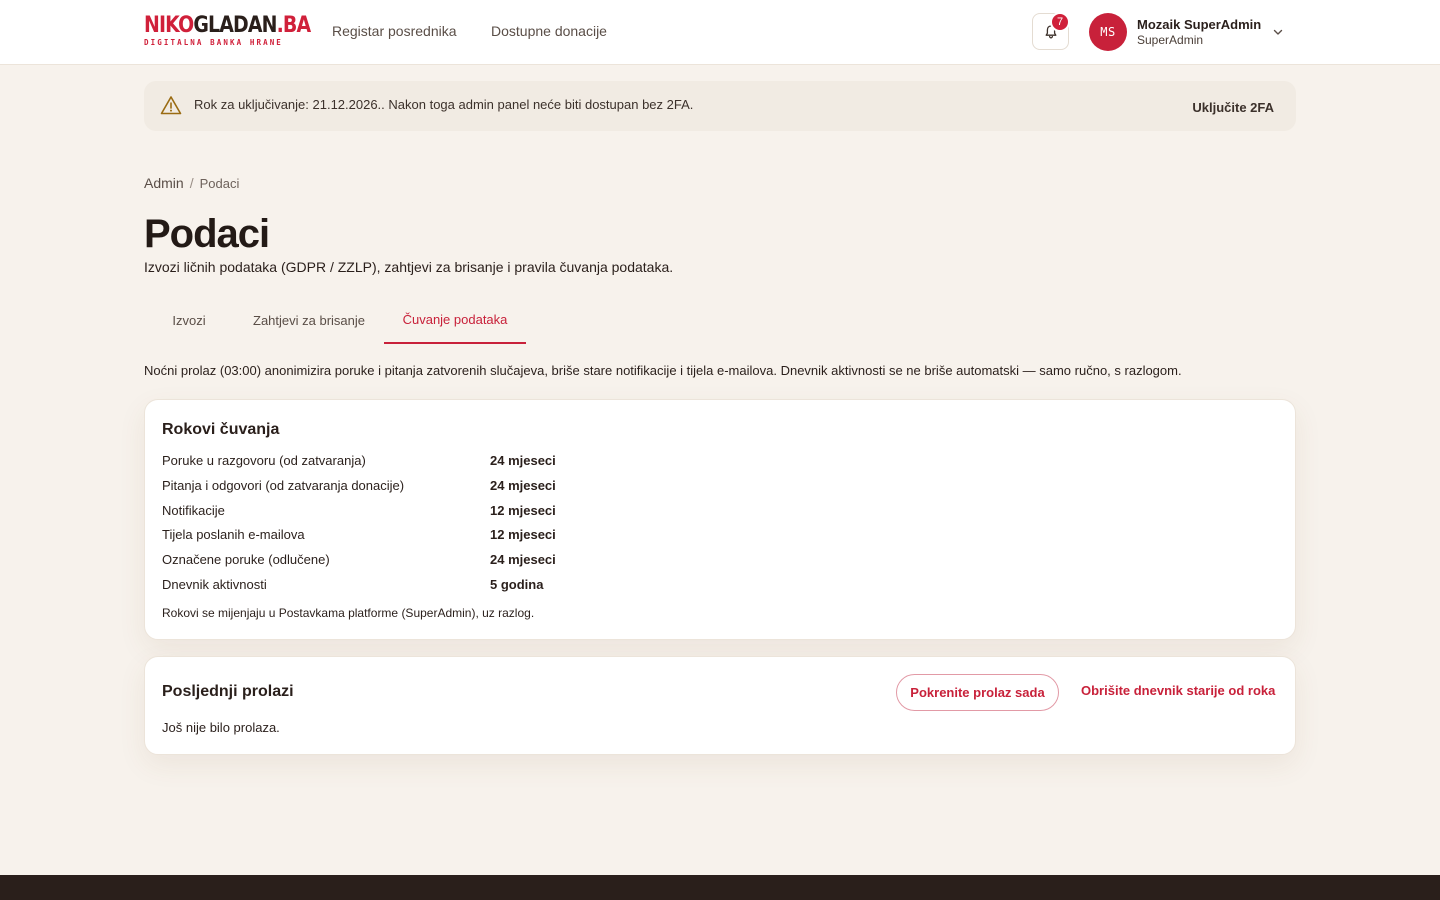  Describe the element at coordinates (1278, 32) in the screenshot. I see `chevron-down-icon` at that location.